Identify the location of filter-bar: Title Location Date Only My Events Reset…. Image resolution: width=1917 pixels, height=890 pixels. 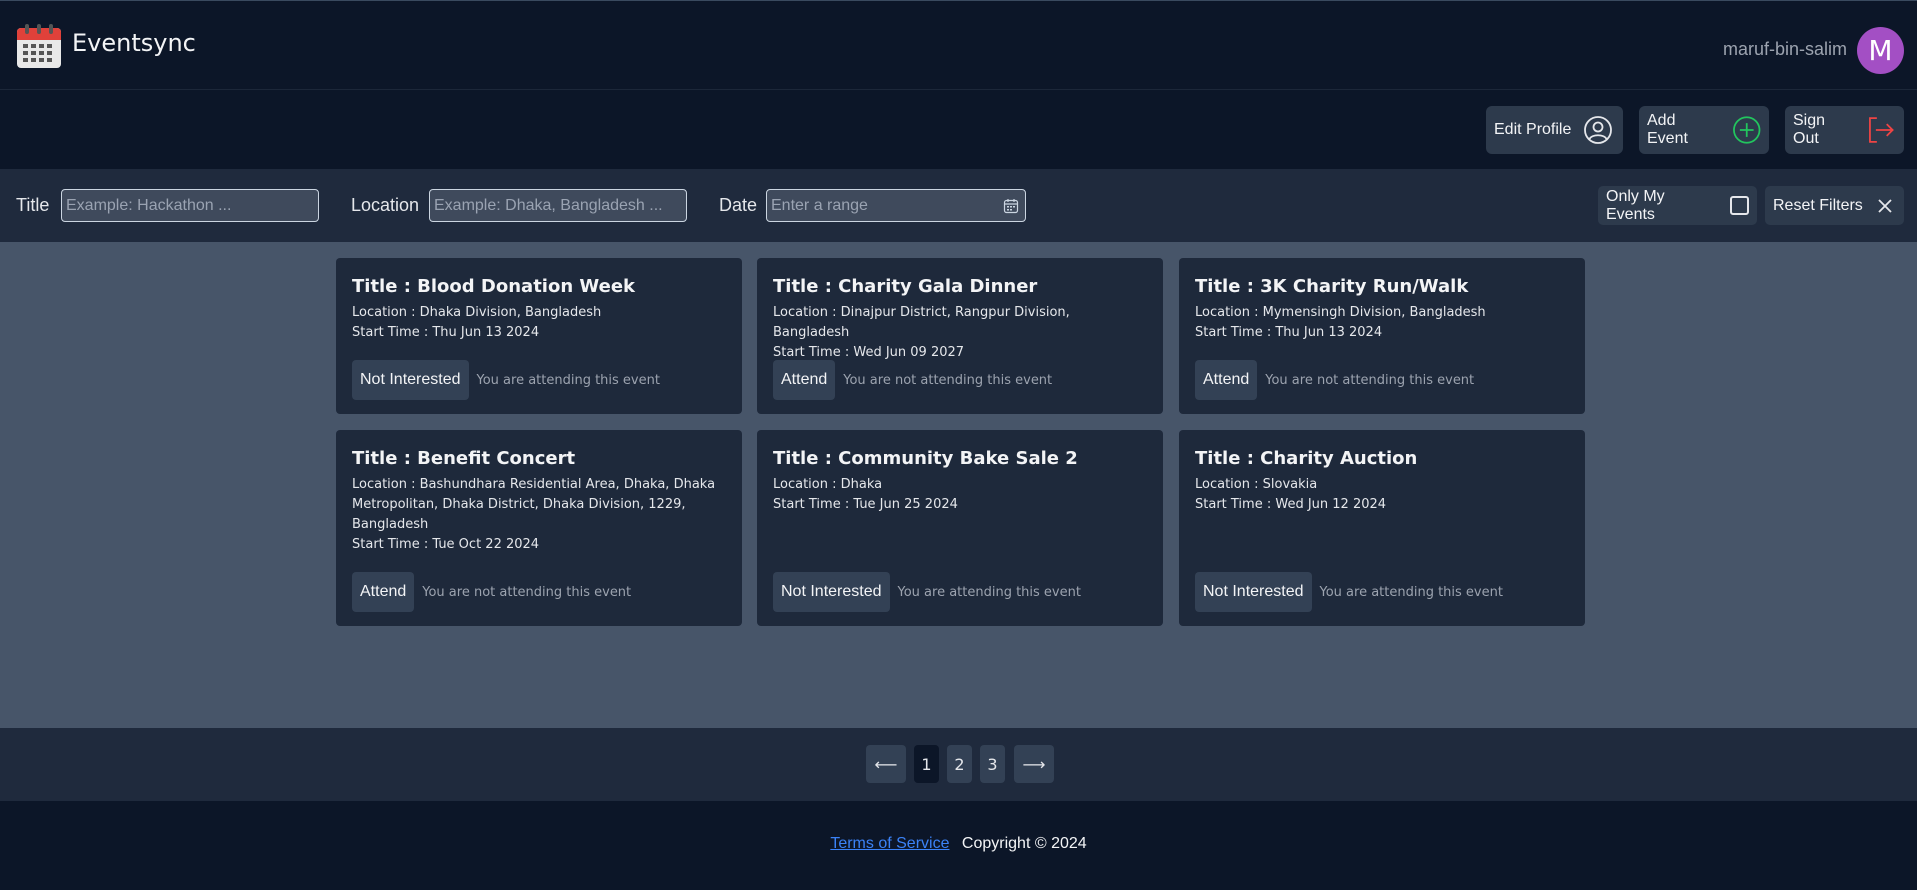
(958, 205).